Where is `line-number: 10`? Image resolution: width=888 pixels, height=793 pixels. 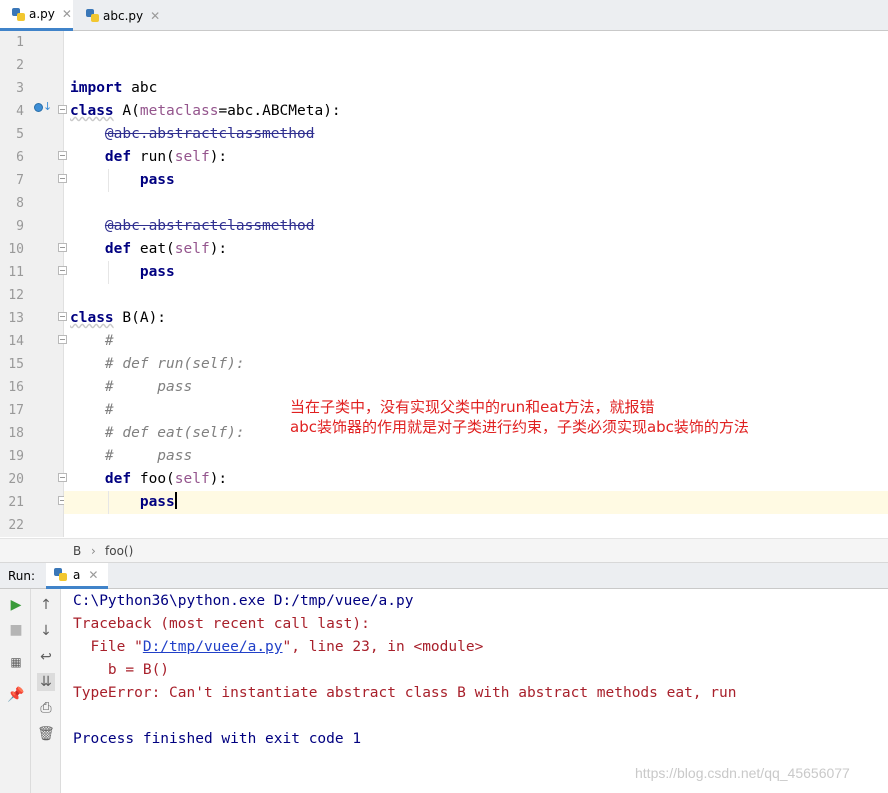
line-number: 10 is located at coordinates (16, 249).